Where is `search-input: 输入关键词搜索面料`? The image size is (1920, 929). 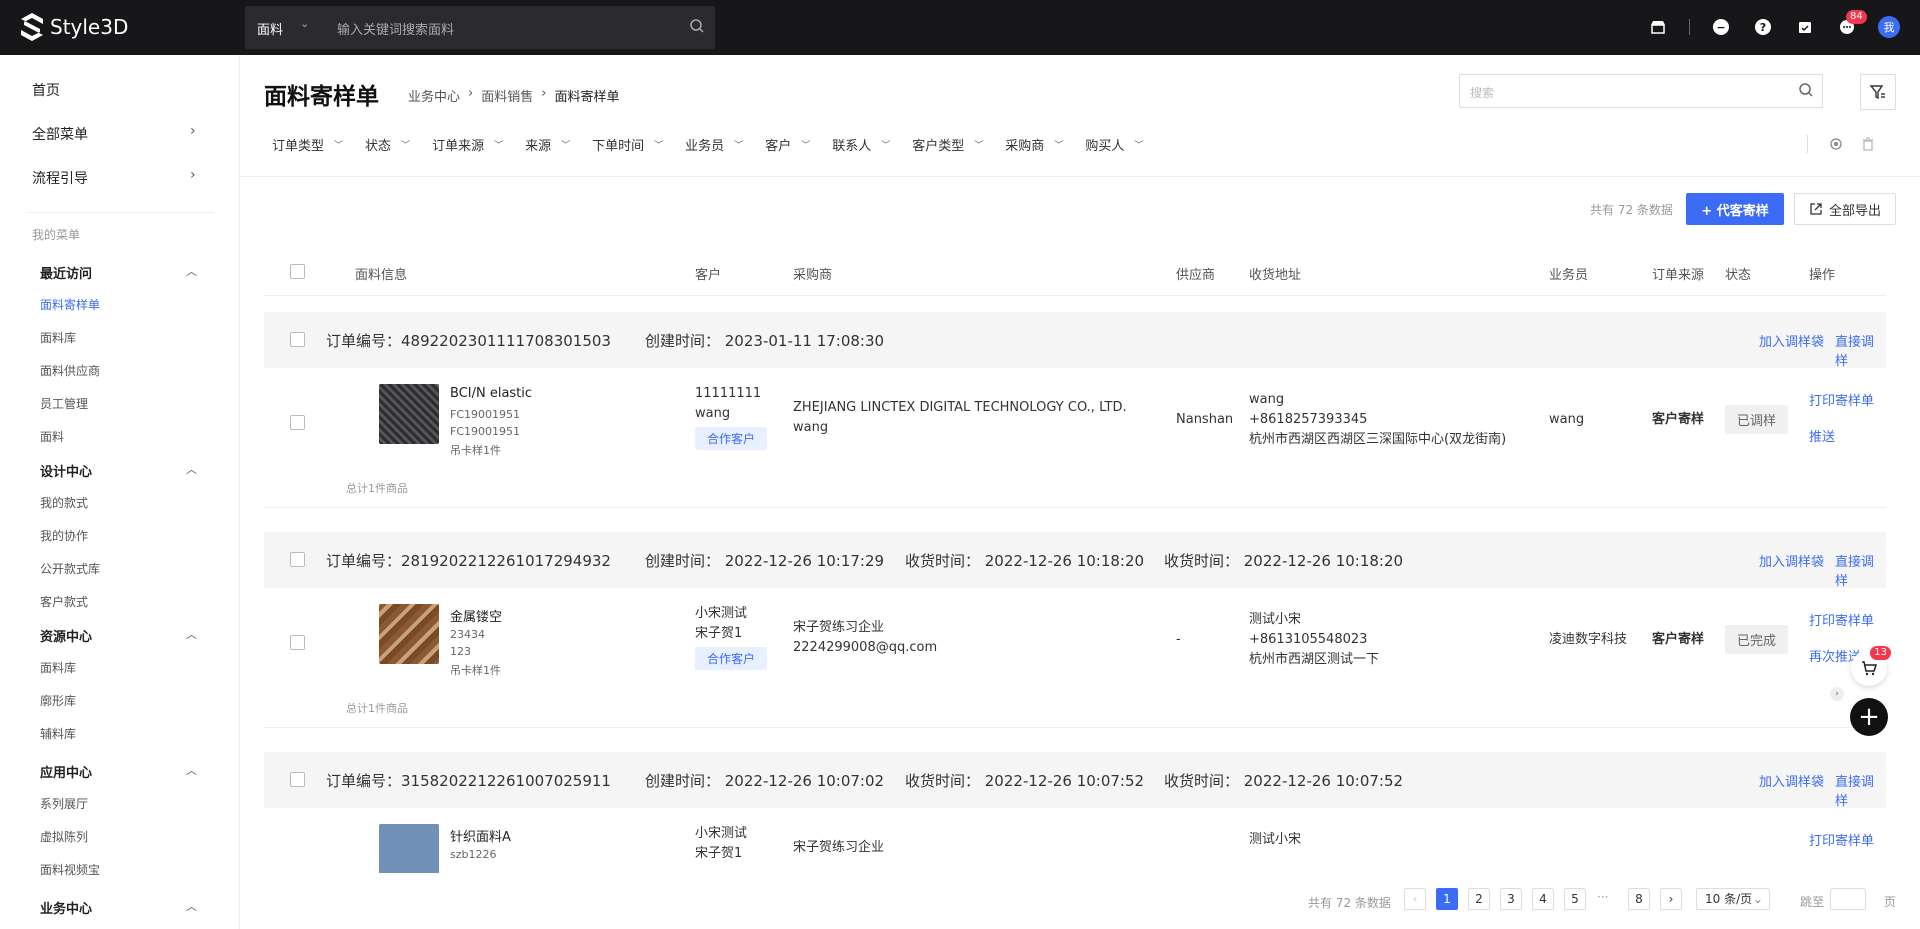 search-input: 输入关键词搜索面料 is located at coordinates (395, 28).